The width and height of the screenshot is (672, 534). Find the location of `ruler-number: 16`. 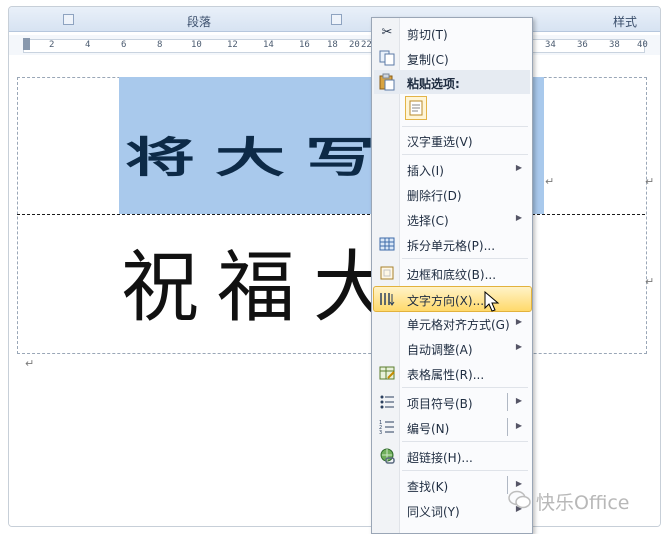

ruler-number: 16 is located at coordinates (304, 45).